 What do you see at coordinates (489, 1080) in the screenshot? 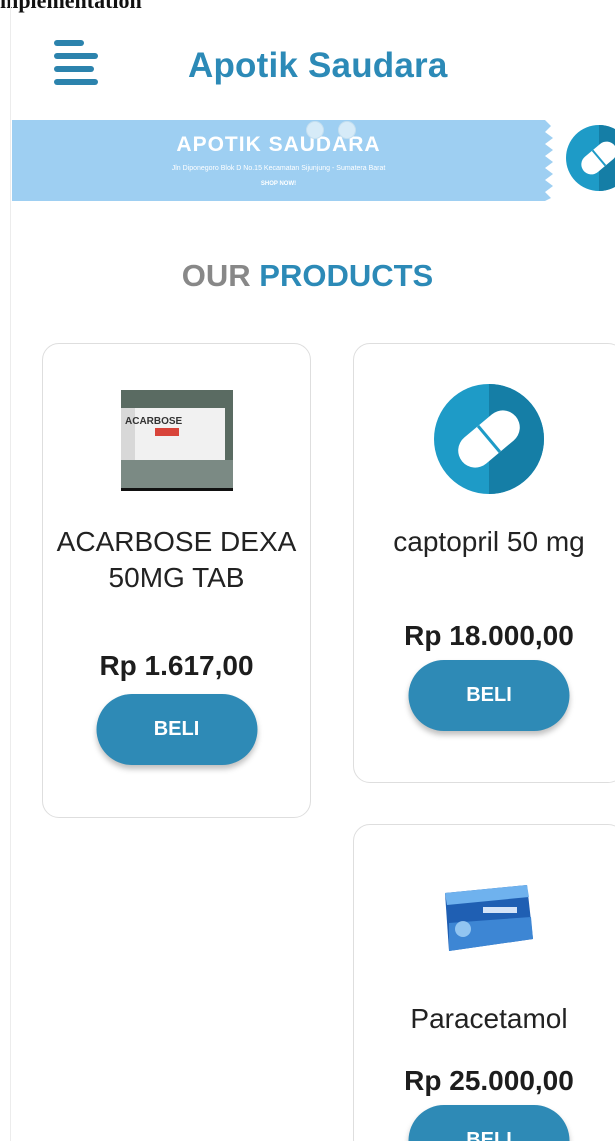
I see `product-price: Rp 25.000,00` at bounding box center [489, 1080].